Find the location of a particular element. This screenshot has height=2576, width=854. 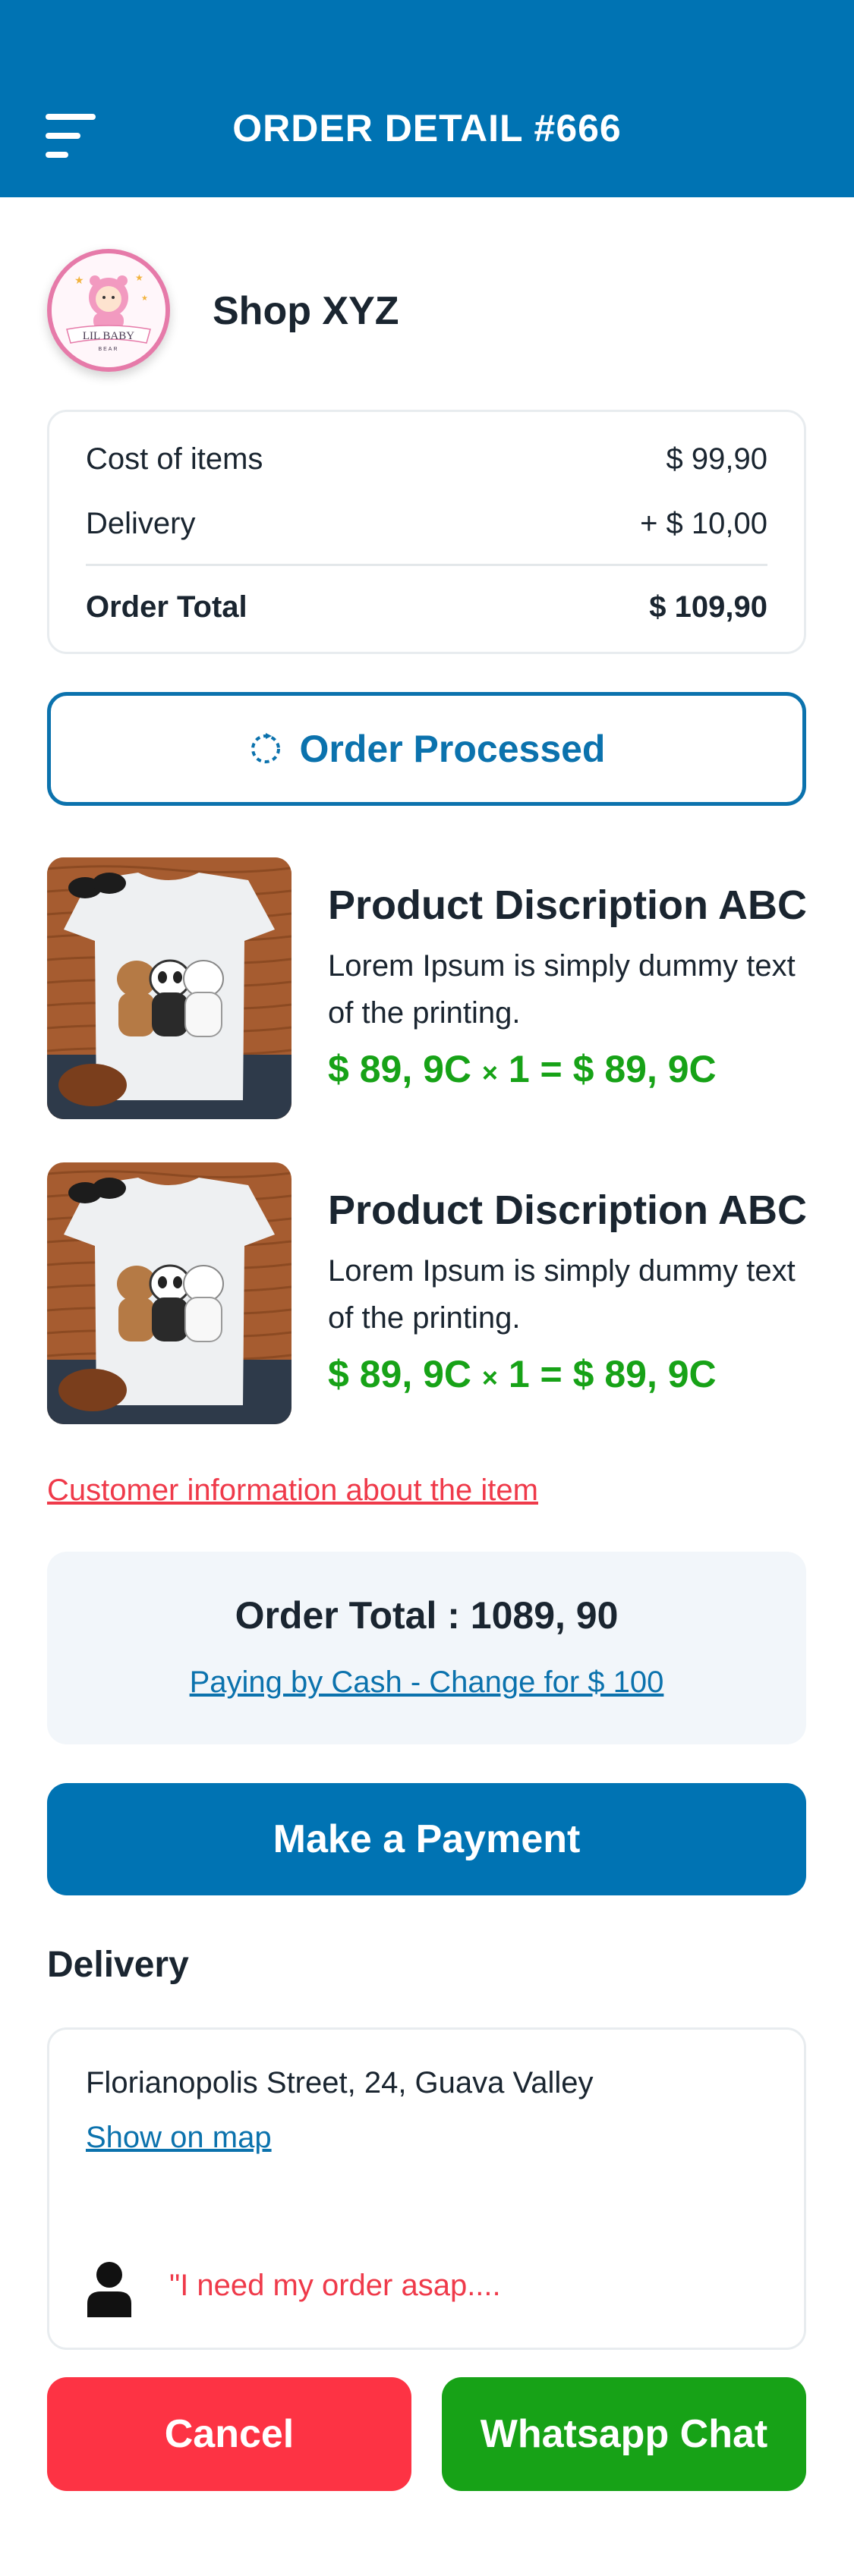

shop-logo-subtext: BEAR is located at coordinates (108, 349).